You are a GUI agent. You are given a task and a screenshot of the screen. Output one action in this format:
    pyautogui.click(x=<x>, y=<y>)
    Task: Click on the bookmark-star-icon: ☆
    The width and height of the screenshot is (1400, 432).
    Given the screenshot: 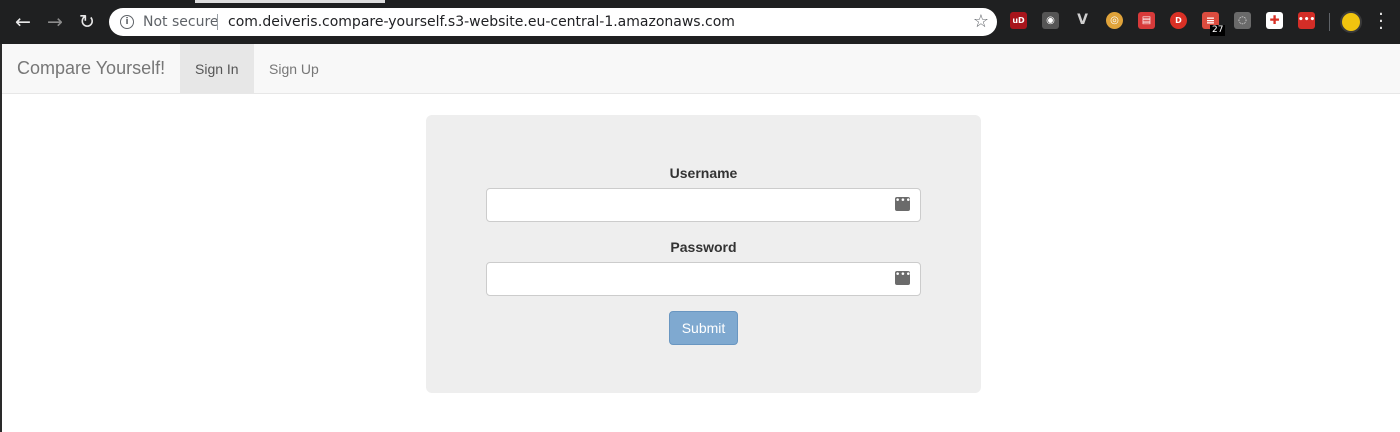 What is the action you would take?
    pyautogui.click(x=981, y=21)
    